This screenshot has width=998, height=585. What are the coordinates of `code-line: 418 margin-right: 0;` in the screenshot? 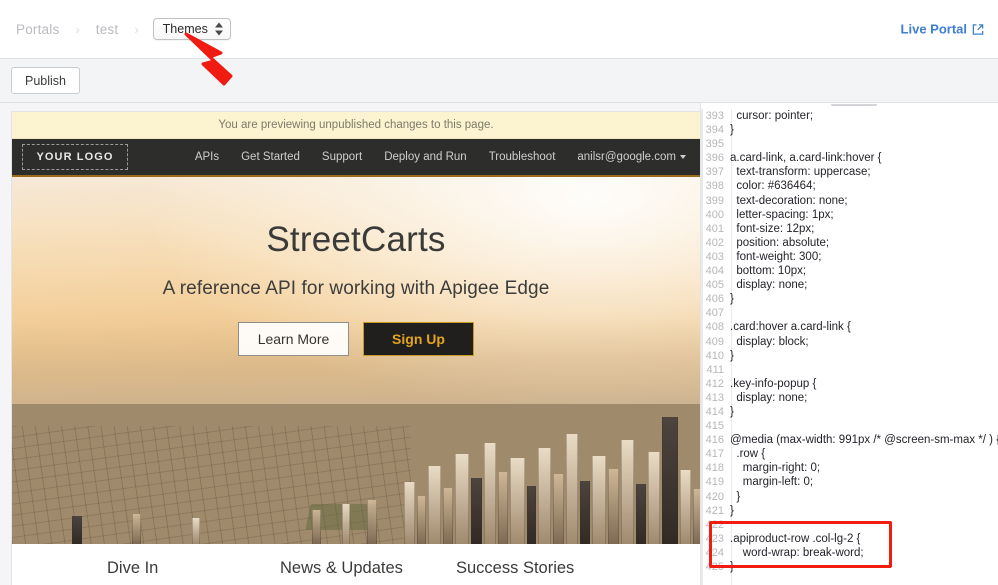 It's located at (849, 468).